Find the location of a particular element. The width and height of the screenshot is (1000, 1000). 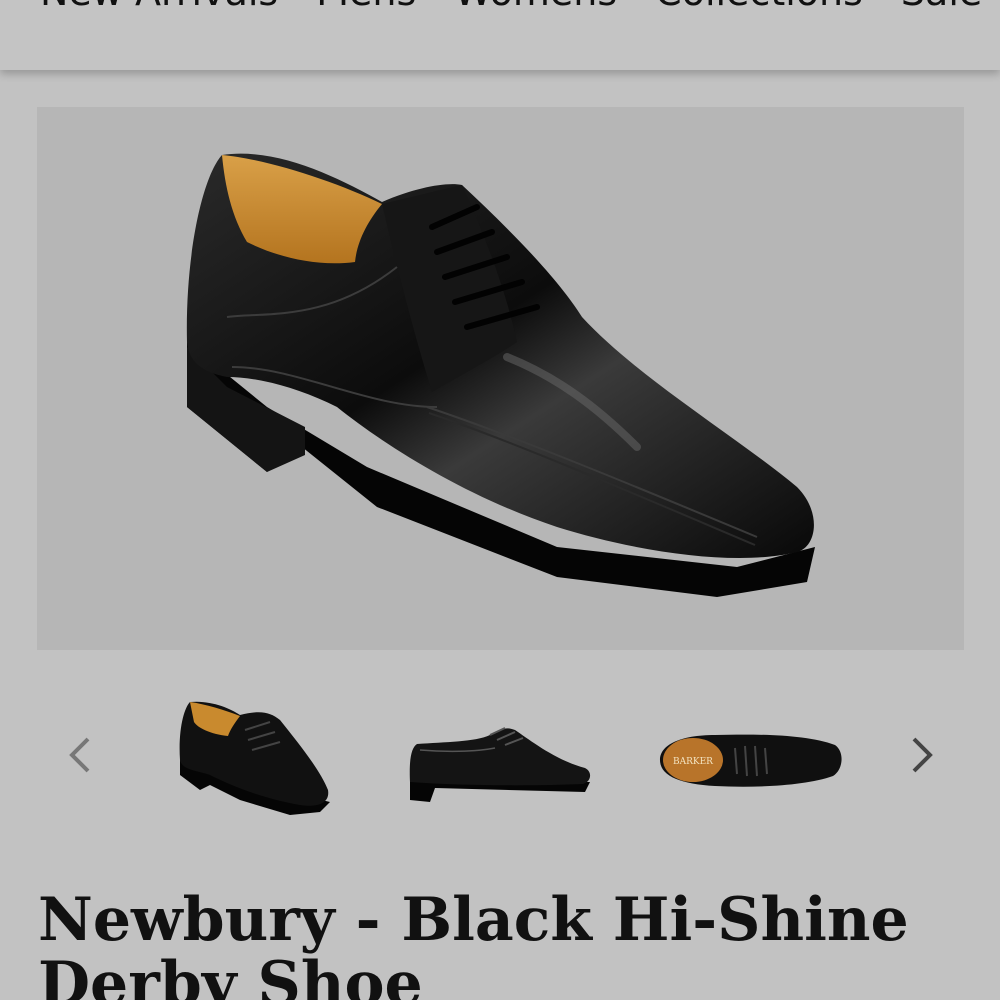

chevron-left-icon is located at coordinates (82, 755).